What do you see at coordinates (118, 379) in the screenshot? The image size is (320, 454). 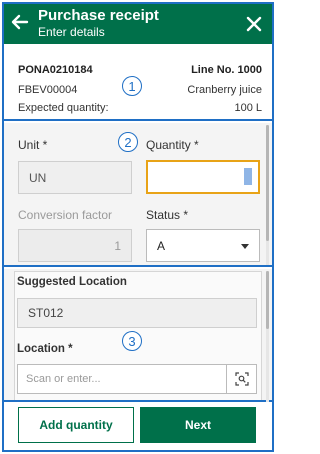 I see `location-input` at bounding box center [118, 379].